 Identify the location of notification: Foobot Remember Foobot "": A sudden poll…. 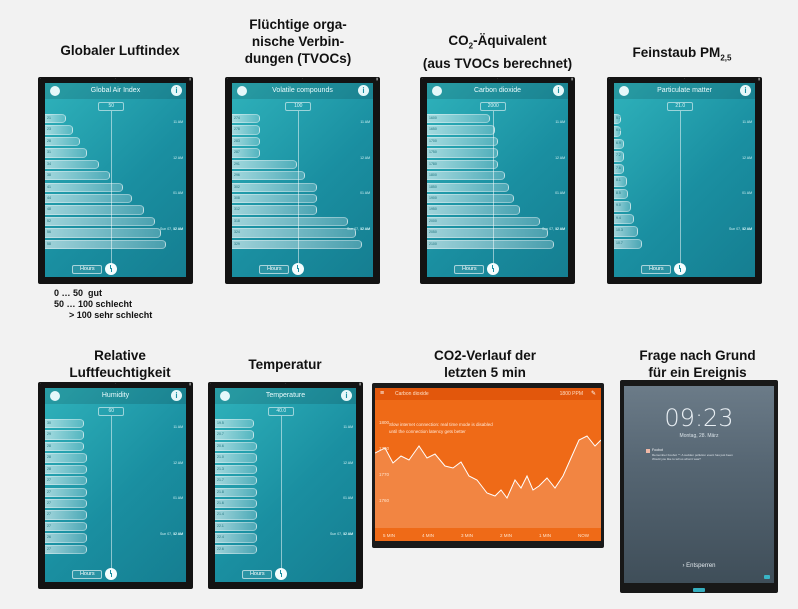
(704, 456).